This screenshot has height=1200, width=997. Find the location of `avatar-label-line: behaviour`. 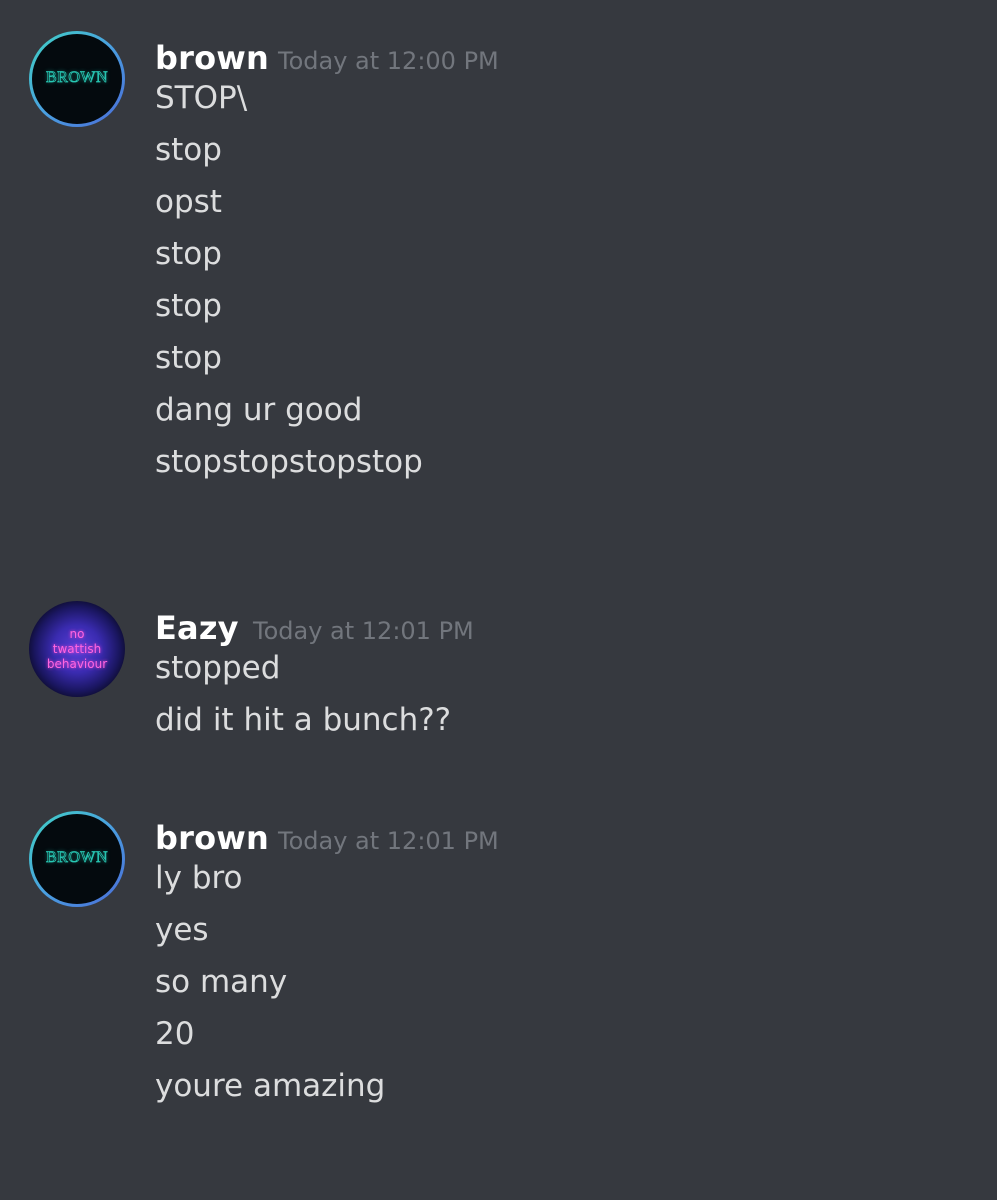

avatar-label-line: behaviour is located at coordinates (77, 664).